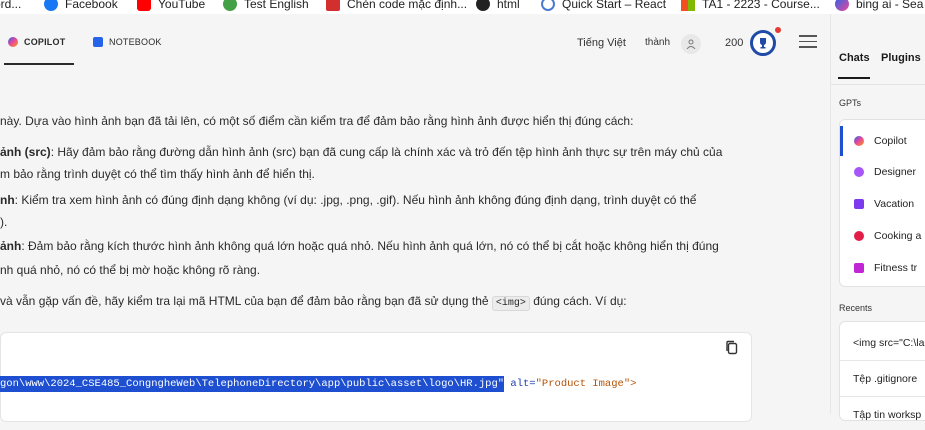 The width and height of the screenshot is (925, 430). What do you see at coordinates (882, 141) in the screenshot?
I see `gpt-copilot: Copilot` at bounding box center [882, 141].